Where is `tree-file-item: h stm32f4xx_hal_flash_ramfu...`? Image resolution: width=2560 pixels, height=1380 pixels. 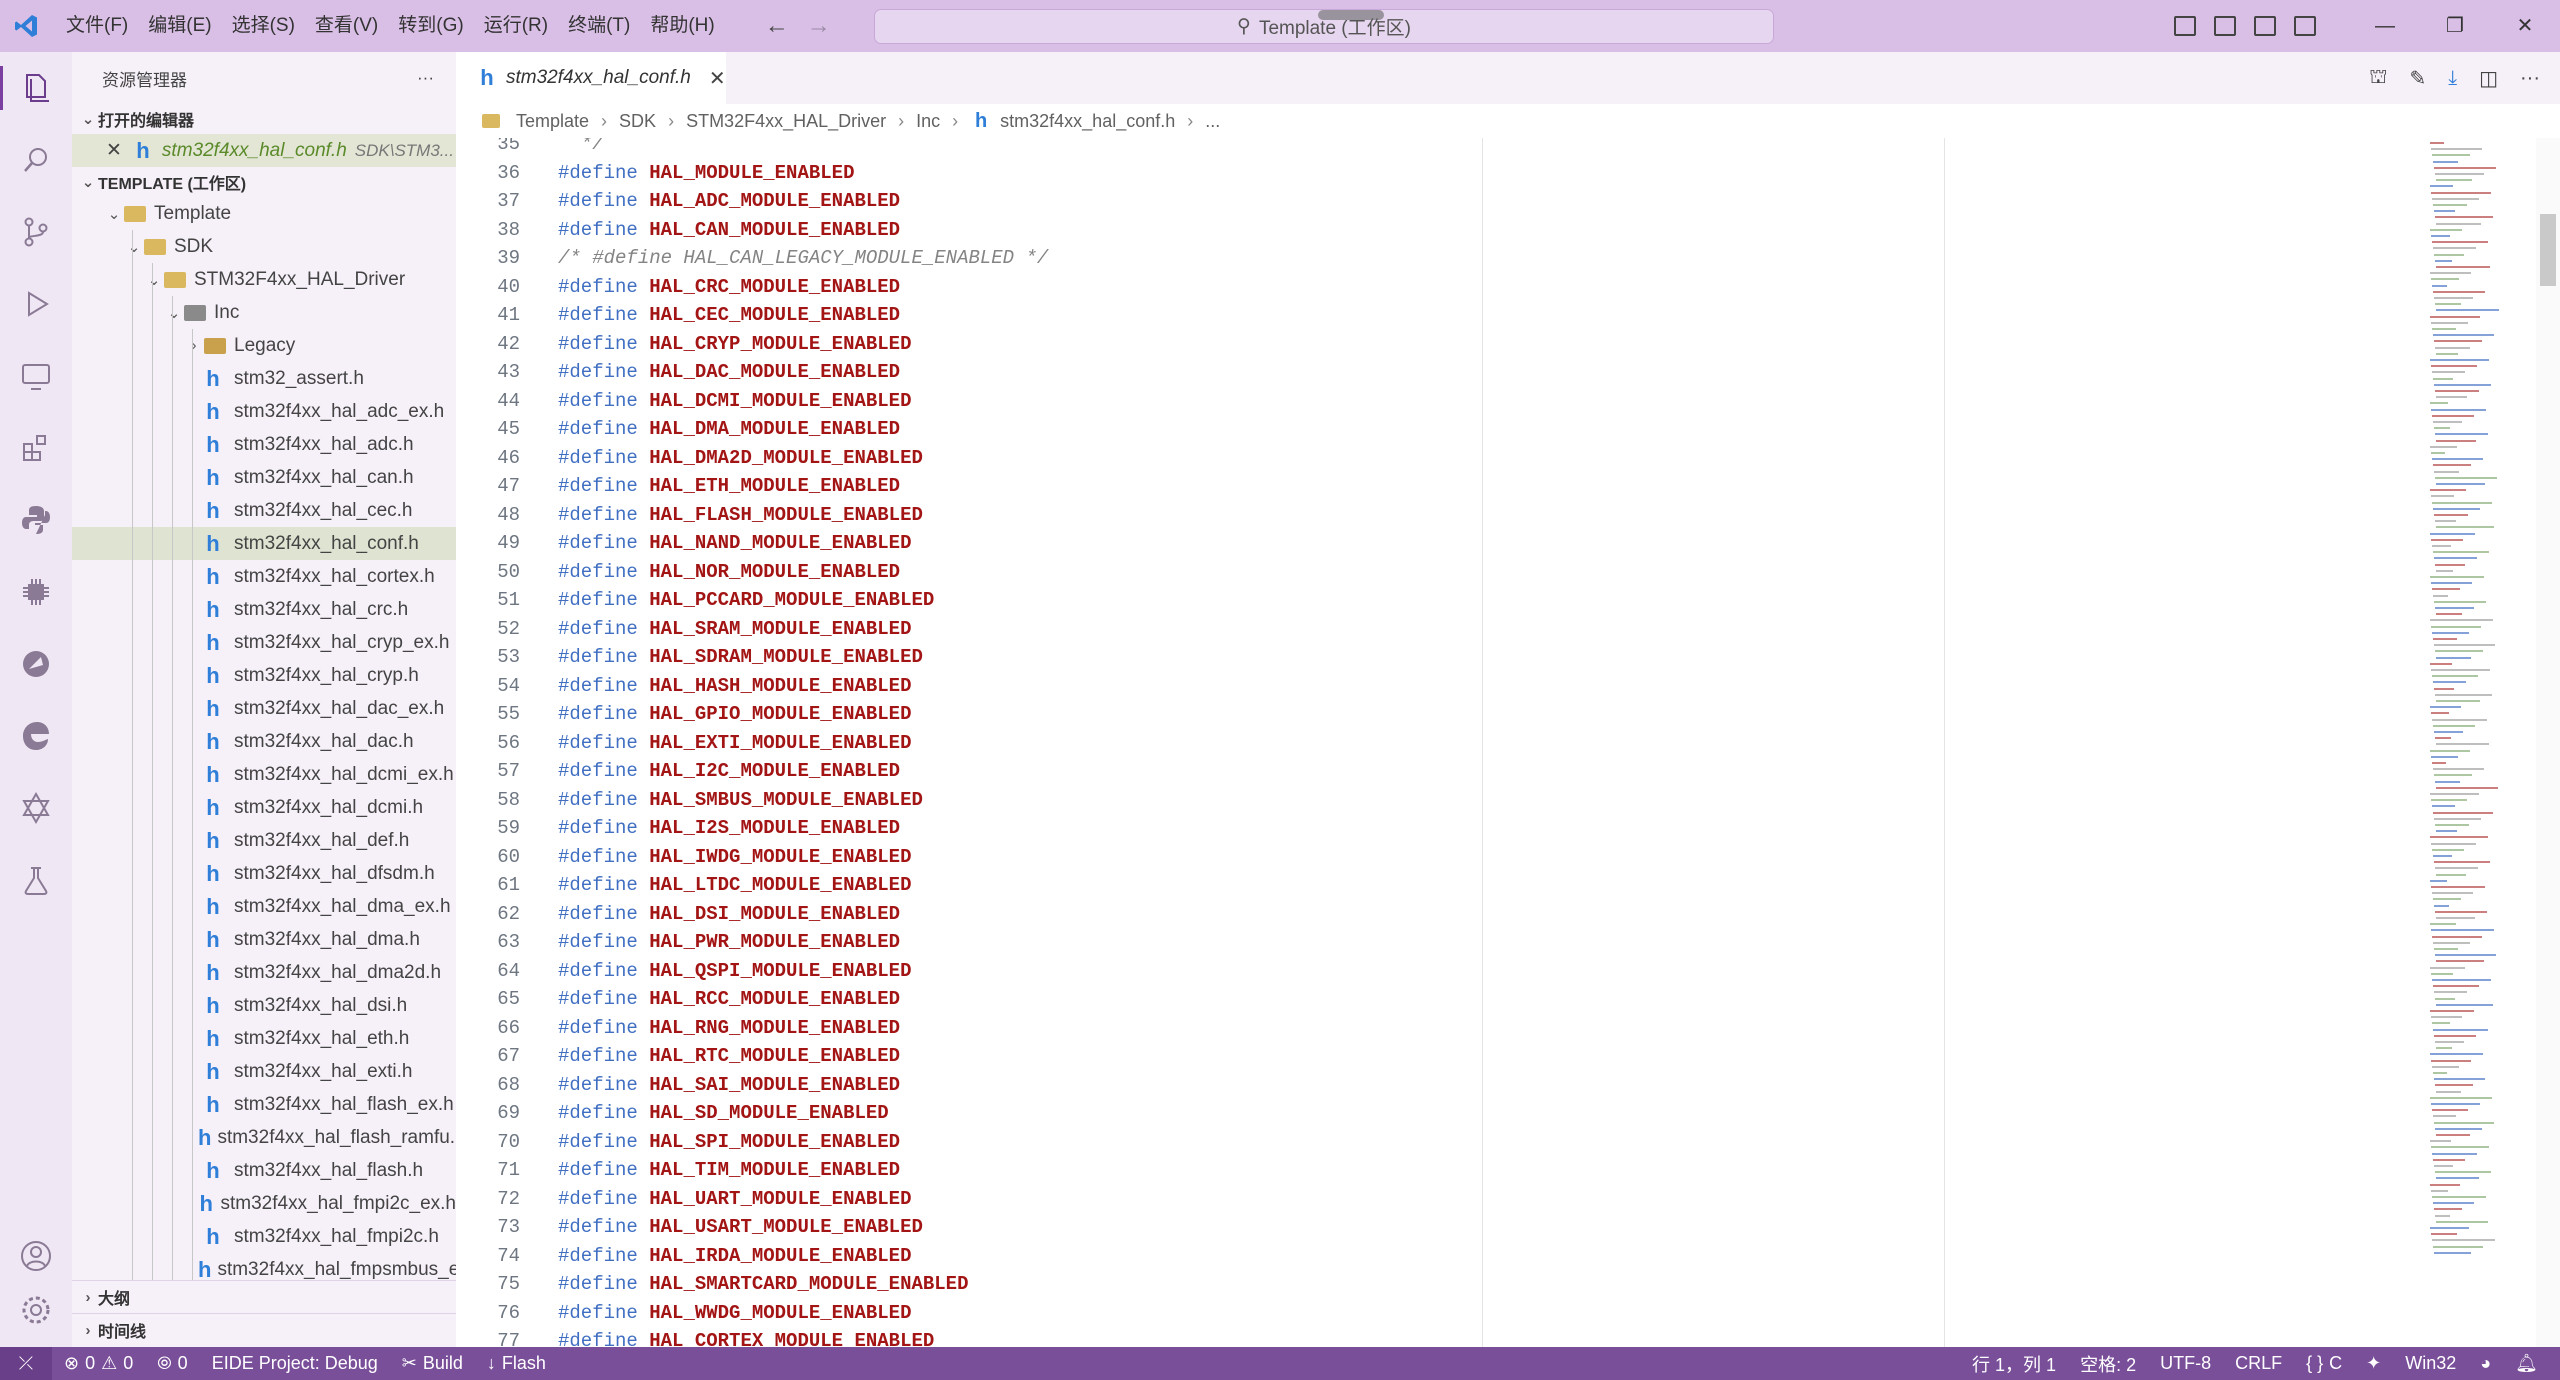
tree-file-item: h stm32f4xx_hal_flash_ramfu... is located at coordinates (264, 1137).